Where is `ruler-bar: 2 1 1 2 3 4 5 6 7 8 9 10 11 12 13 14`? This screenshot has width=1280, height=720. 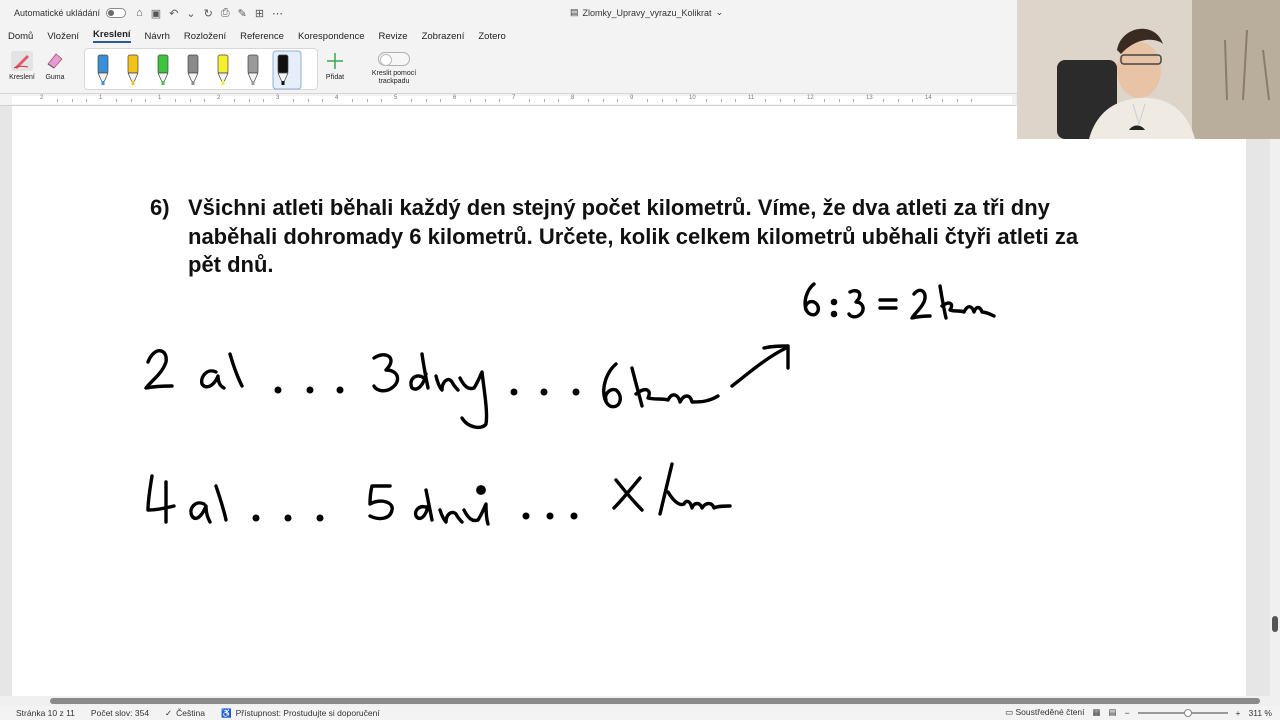 ruler-bar: 2 1 1 2 3 4 5 6 7 8 9 10 11 12 13 14 is located at coordinates (512, 99).